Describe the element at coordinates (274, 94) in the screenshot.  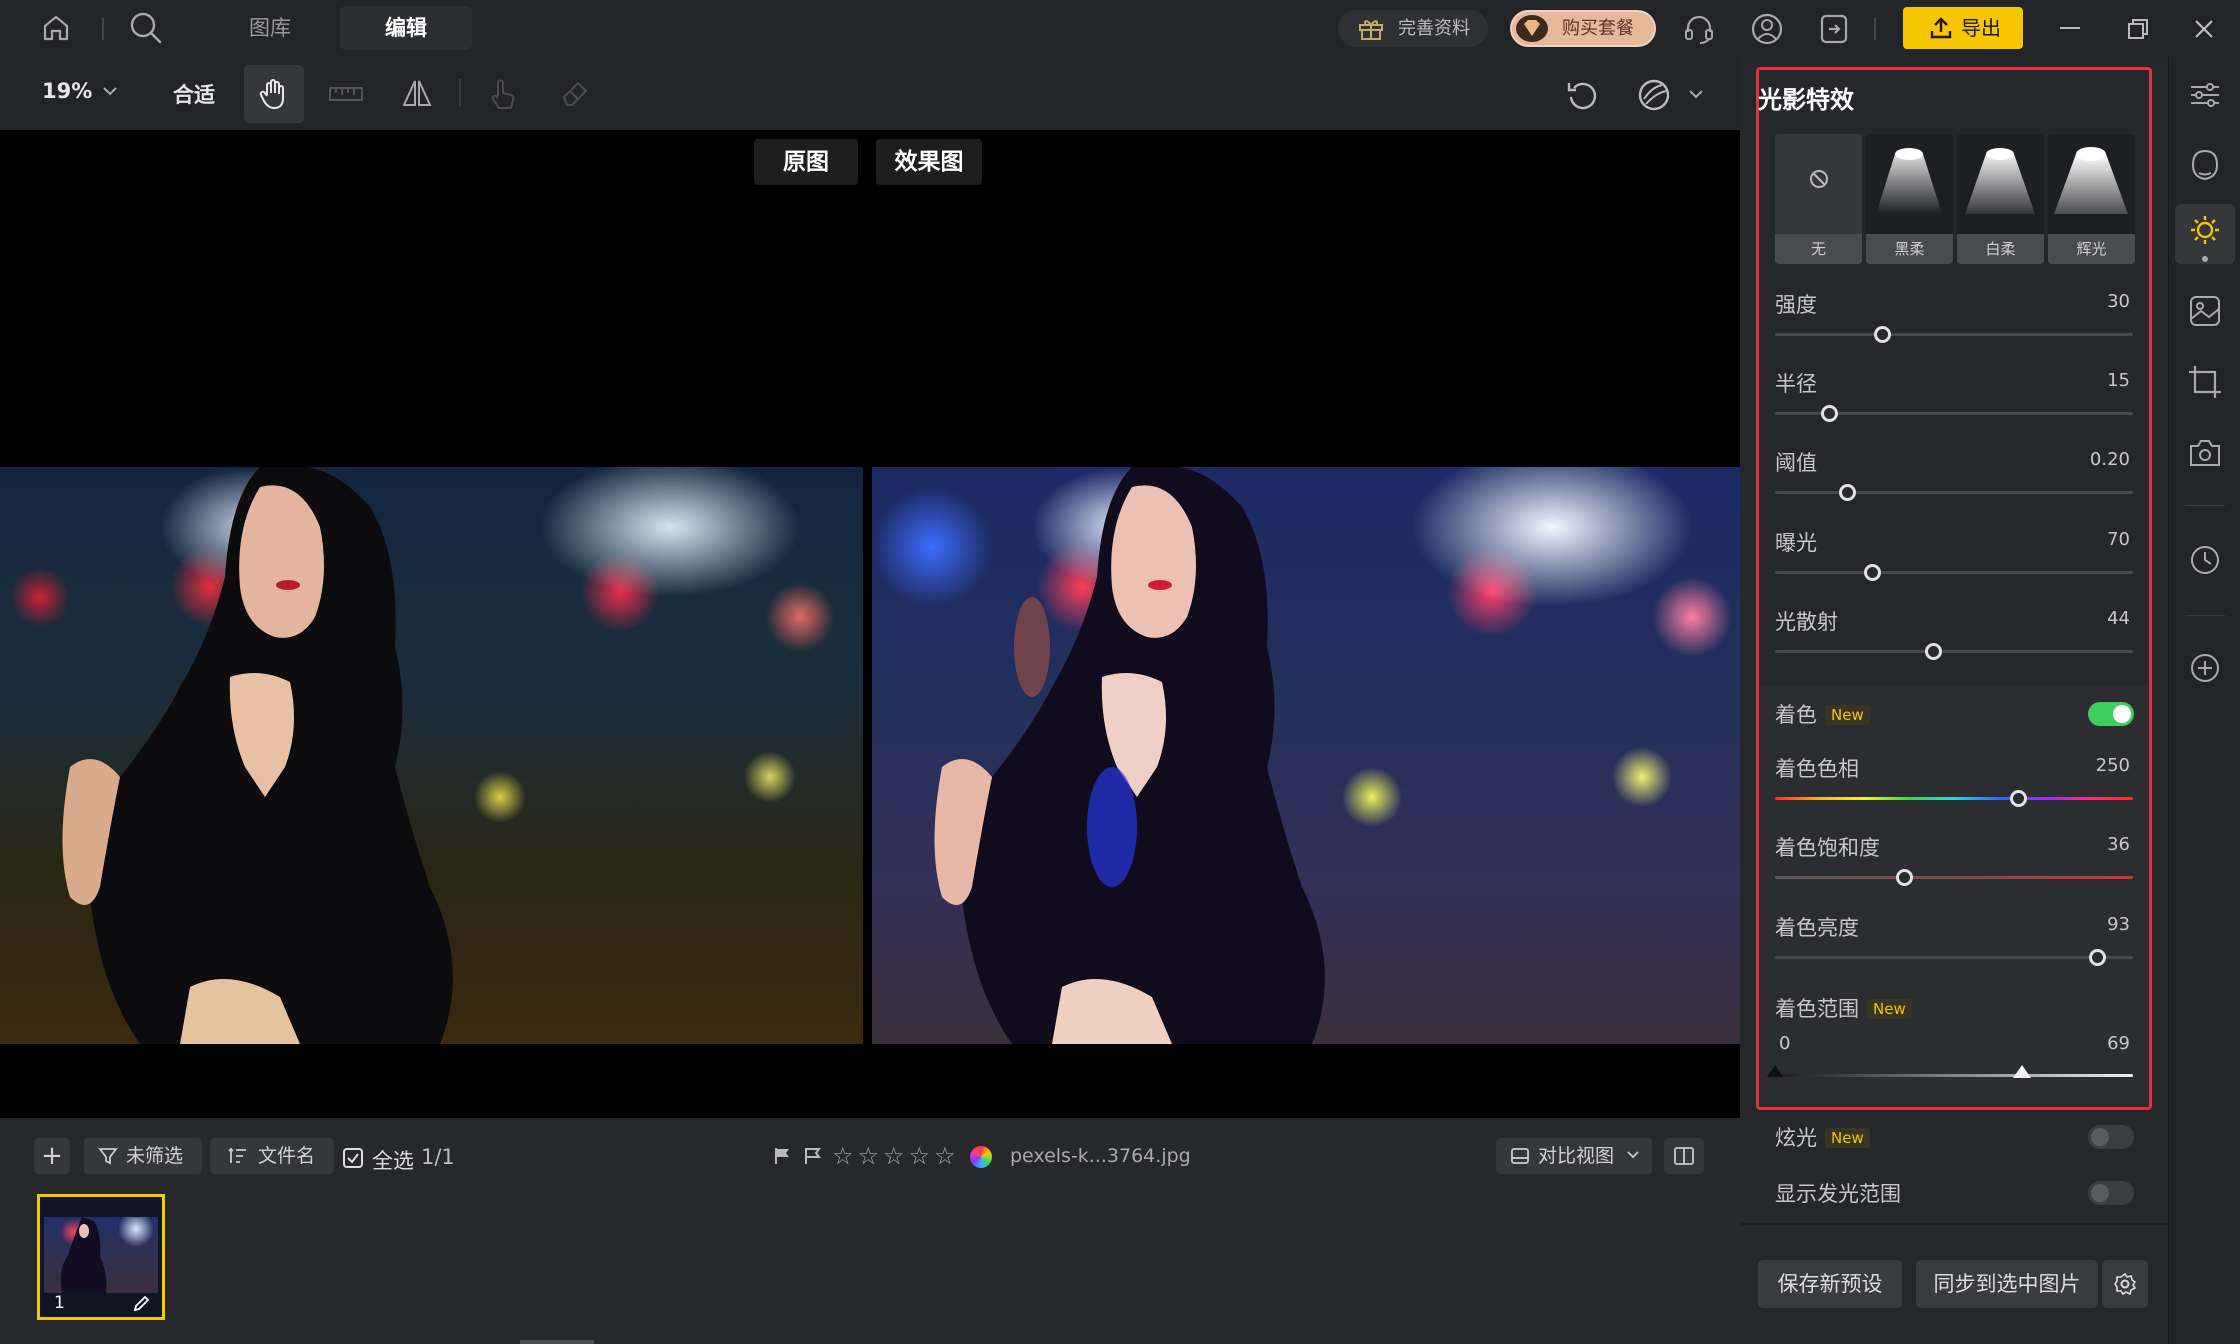
I see `hand-tool-button` at that location.